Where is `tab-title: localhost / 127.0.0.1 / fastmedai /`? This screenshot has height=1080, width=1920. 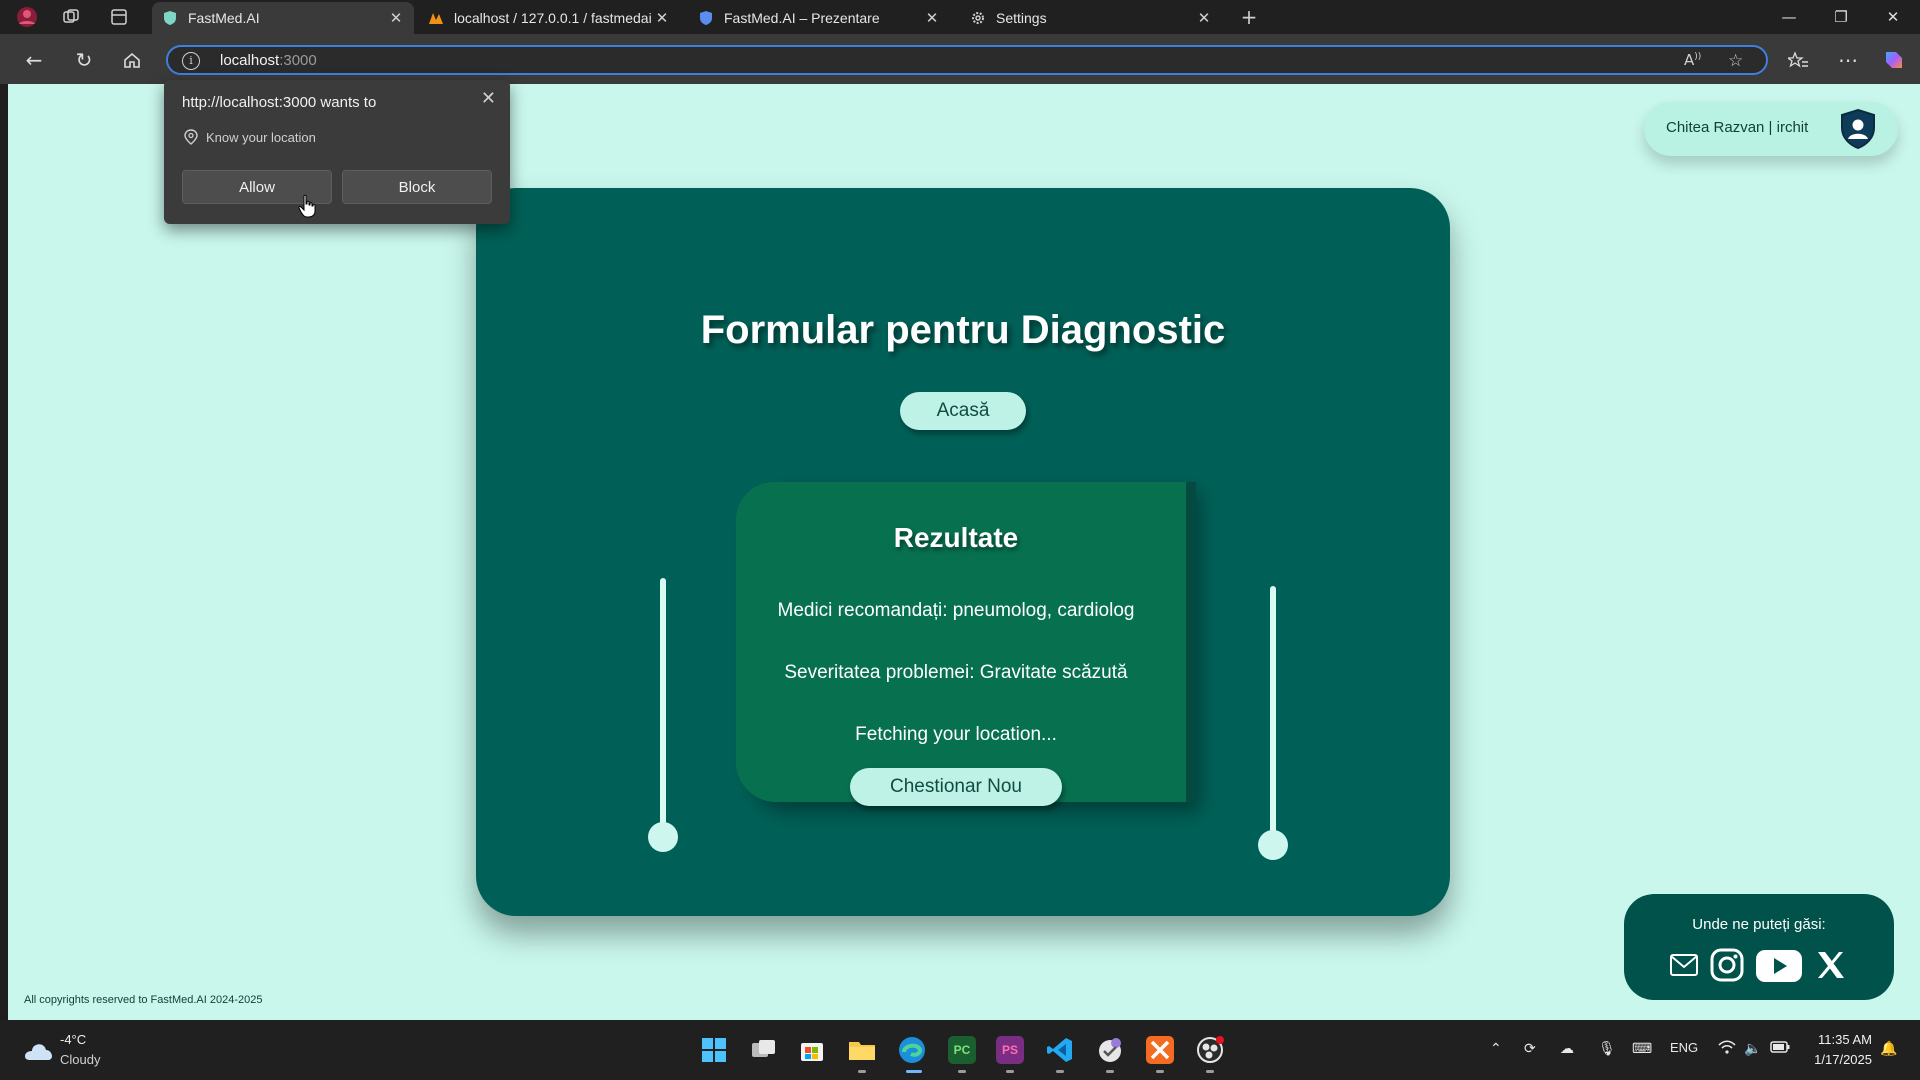
tab-title: localhost / 127.0.0.1 / fastmedai / is located at coordinates (554, 18).